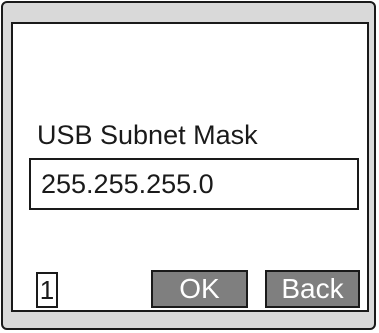 Image resolution: width=379 pixels, height=333 pixels. Describe the element at coordinates (194, 184) in the screenshot. I see `subnet-mask-field: 255.255.255.0` at that location.